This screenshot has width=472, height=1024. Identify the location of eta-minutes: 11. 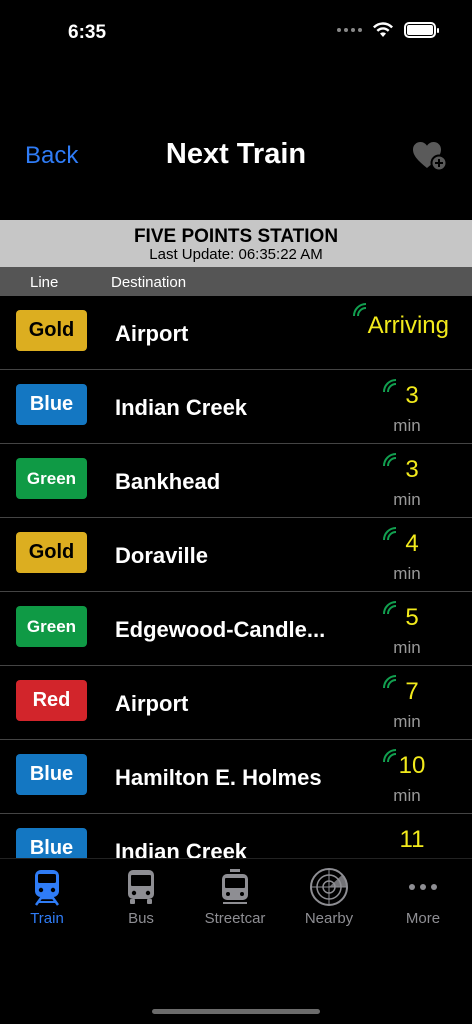
(412, 839).